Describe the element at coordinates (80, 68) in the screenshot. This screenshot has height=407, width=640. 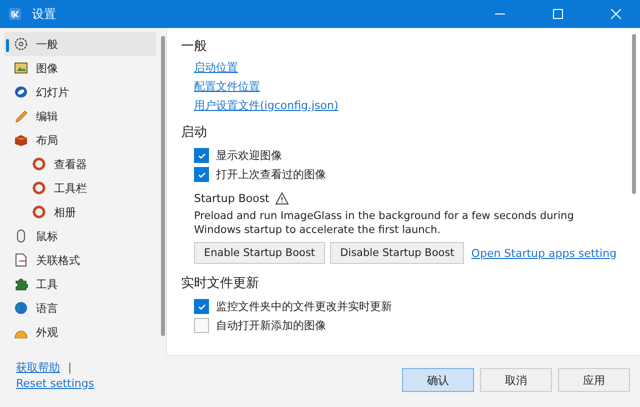
I see `sidebar-item: 图像` at that location.